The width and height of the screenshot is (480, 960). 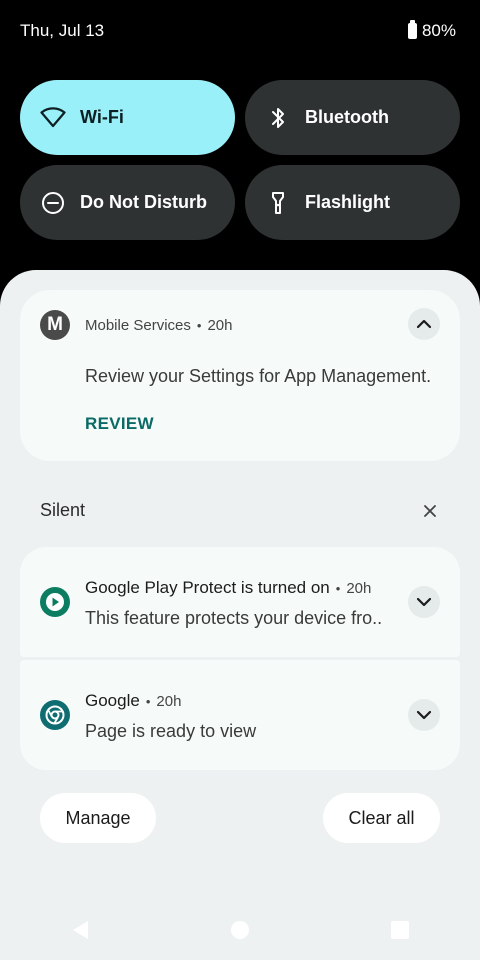 What do you see at coordinates (138, 325) in the screenshot?
I see `notification-app-name: Mobile Services` at bounding box center [138, 325].